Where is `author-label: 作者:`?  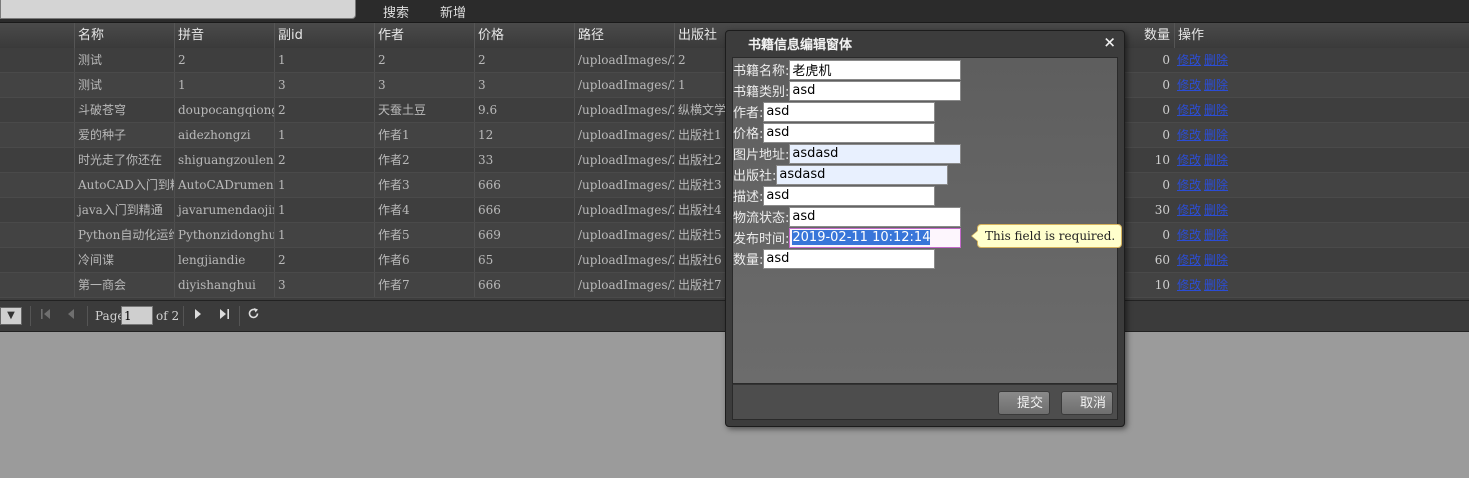
author-label: 作者: is located at coordinates (748, 113).